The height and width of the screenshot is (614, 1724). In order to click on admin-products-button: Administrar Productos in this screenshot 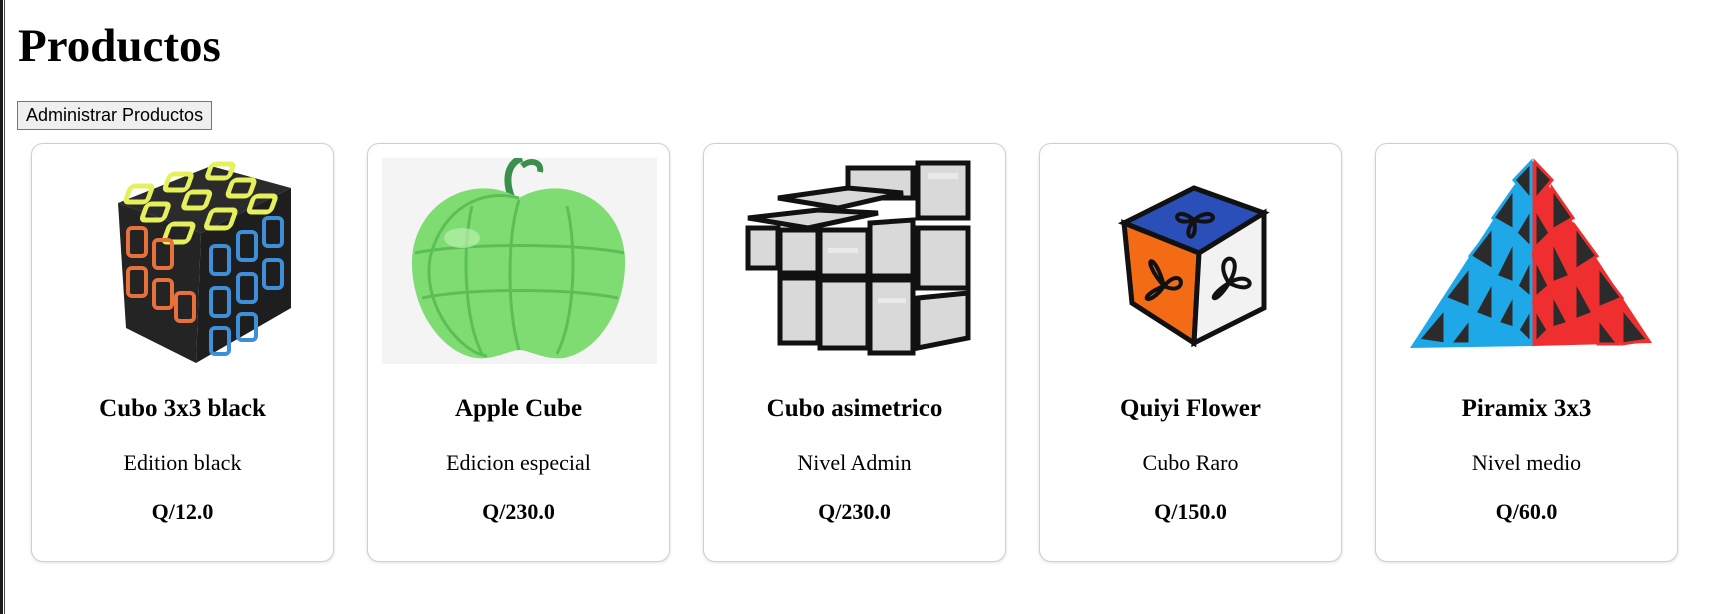, I will do `click(115, 115)`.